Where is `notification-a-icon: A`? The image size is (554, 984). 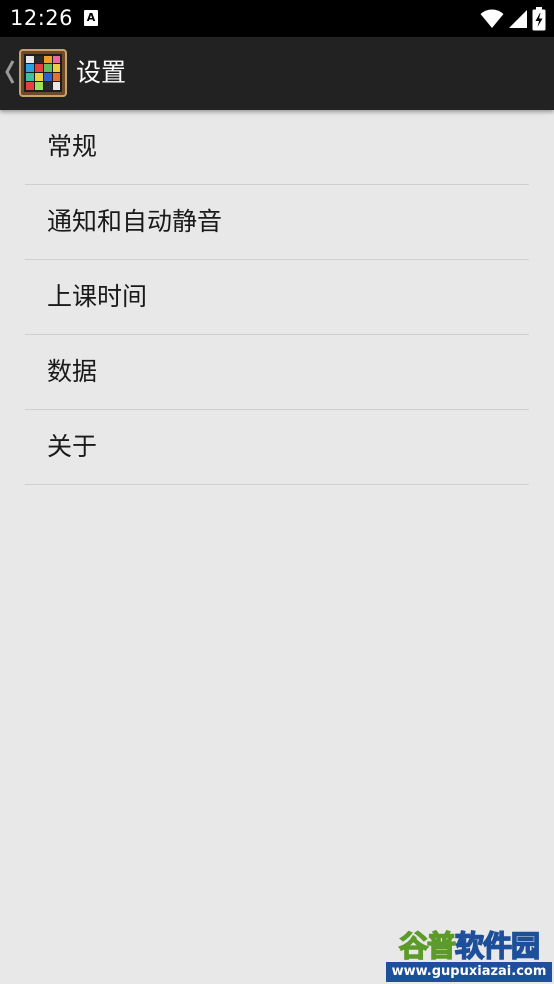 notification-a-icon: A is located at coordinates (91, 18).